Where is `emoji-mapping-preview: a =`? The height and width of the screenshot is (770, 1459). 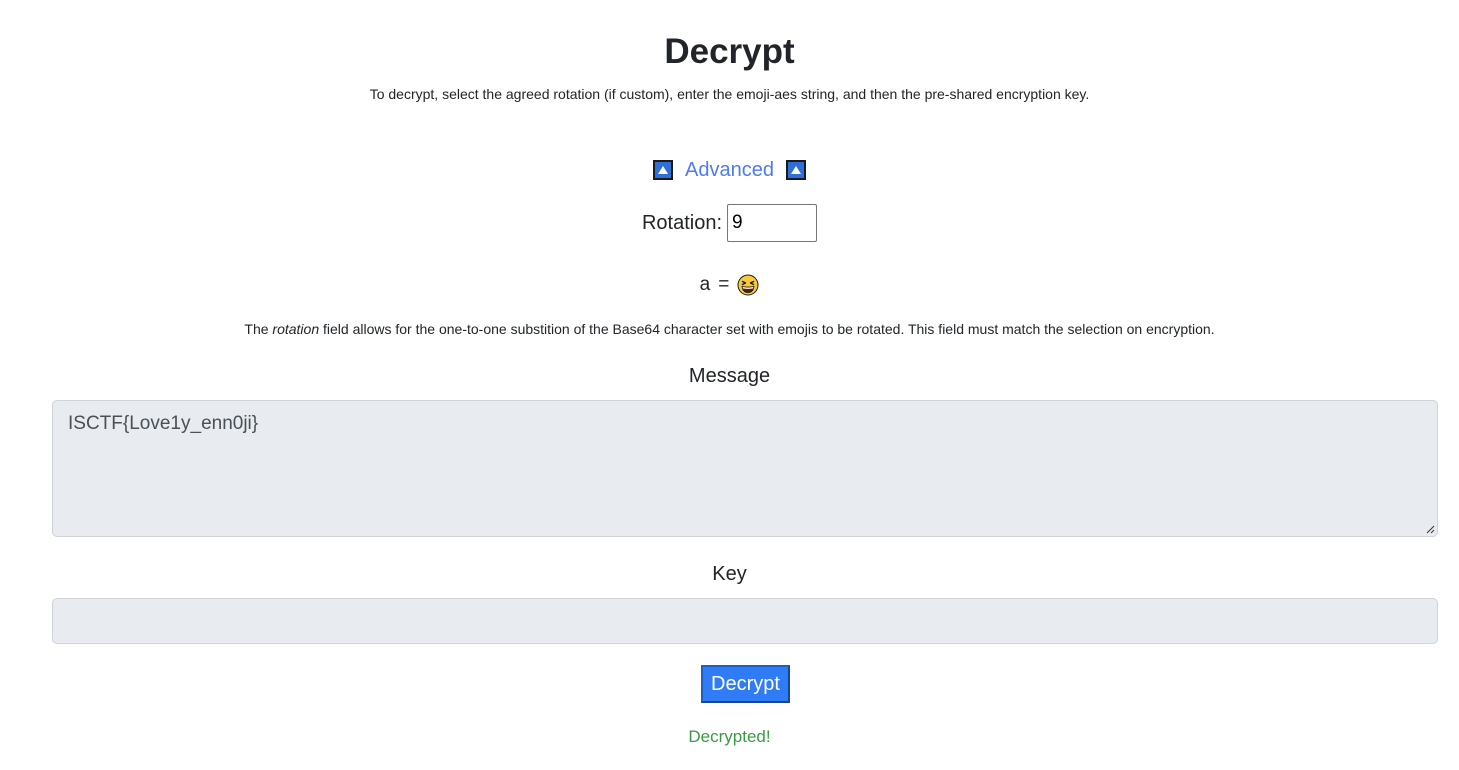 emoji-mapping-preview: a = is located at coordinates (729, 285).